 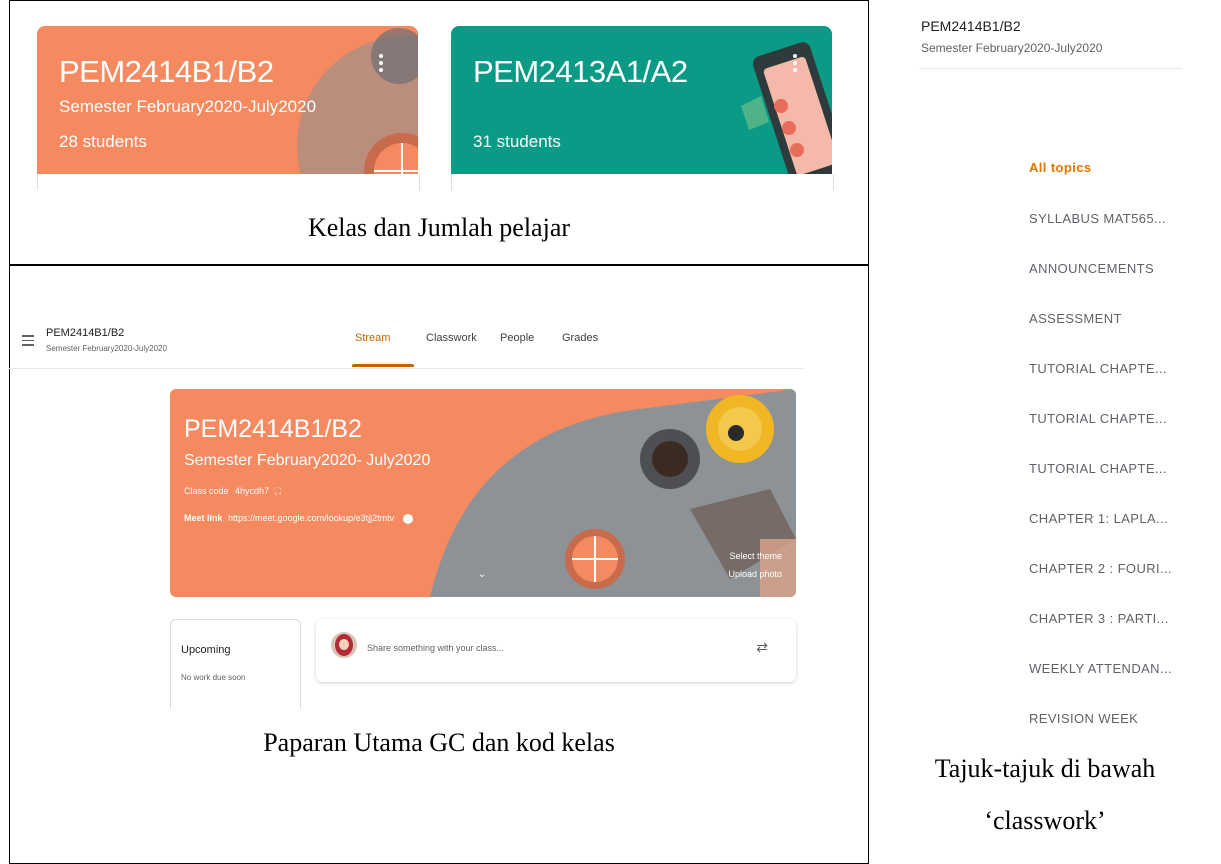 I want to click on tab-grades: Grades, so click(x=580, y=338).